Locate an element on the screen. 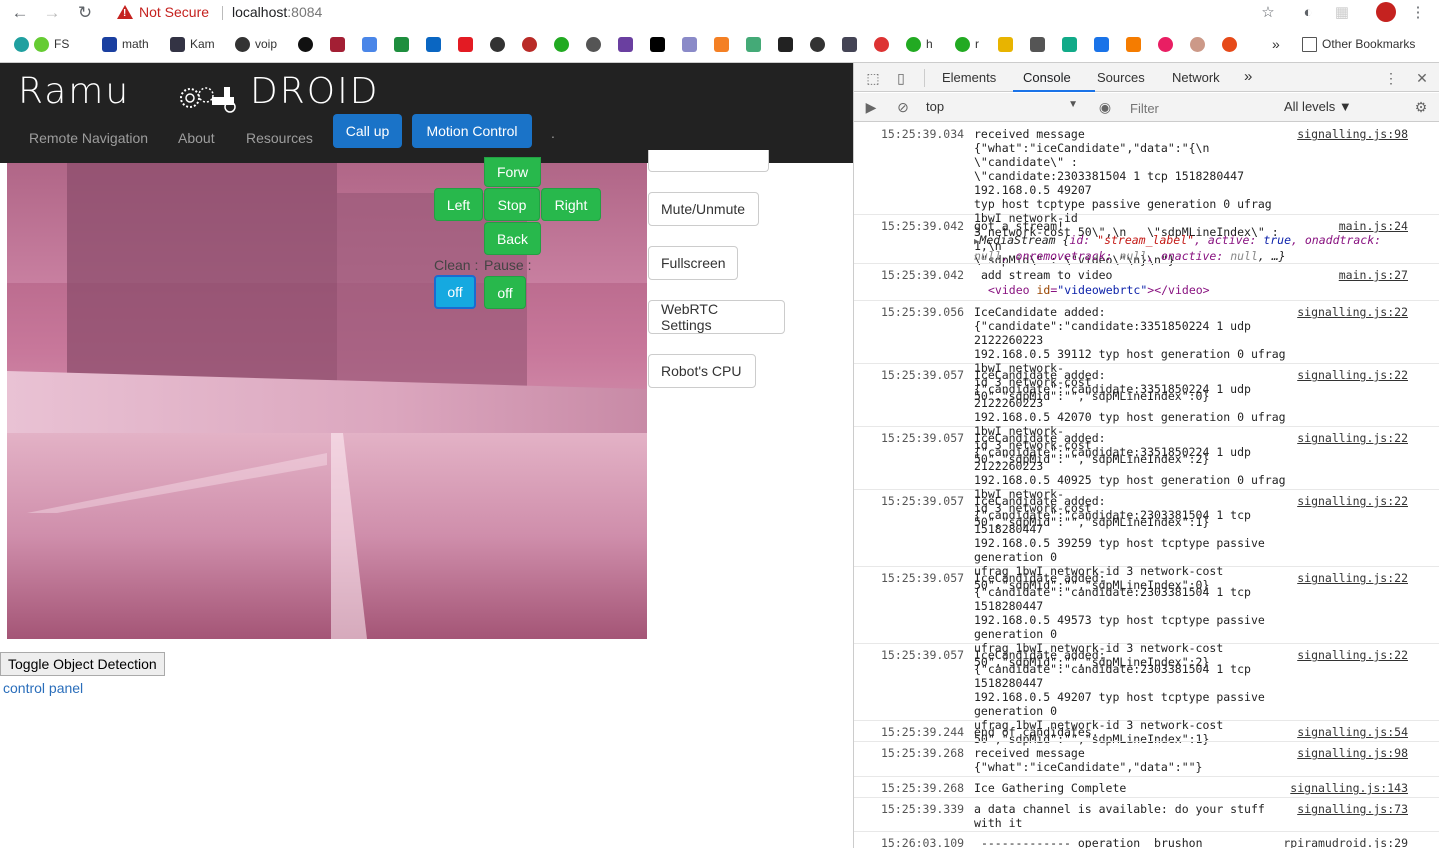 This screenshot has width=1439, height=848. mute-unmute-button: Mute/Unmute is located at coordinates (703, 209).